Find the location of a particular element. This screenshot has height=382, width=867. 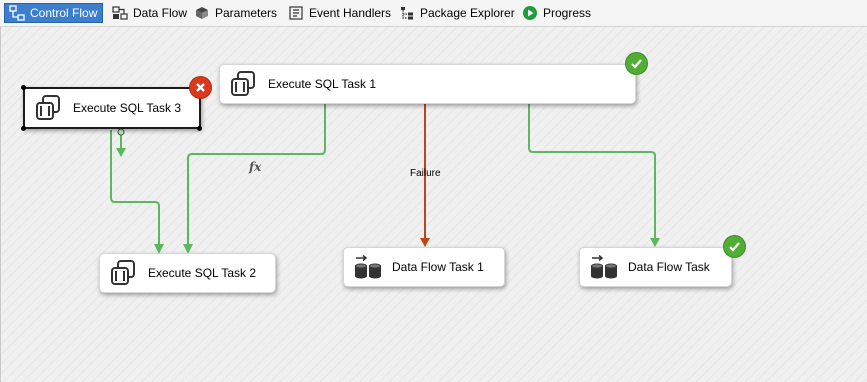

tab-progress: Progress is located at coordinates (556, 13).